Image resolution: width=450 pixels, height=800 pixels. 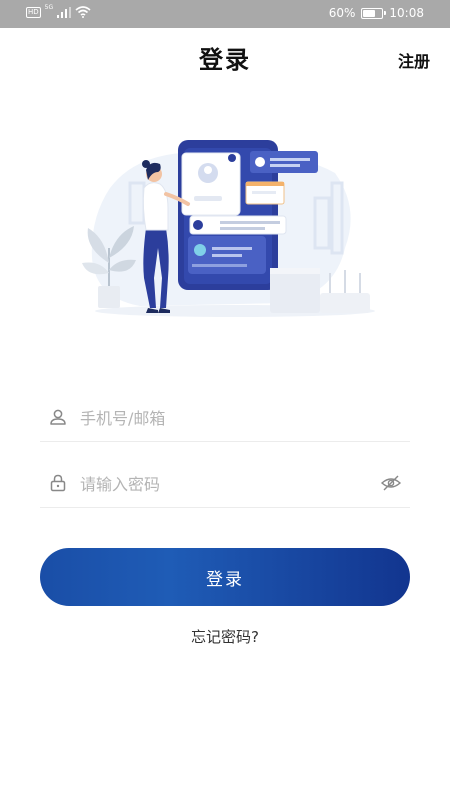 I want to click on phone-email-field, so click(x=225, y=419).